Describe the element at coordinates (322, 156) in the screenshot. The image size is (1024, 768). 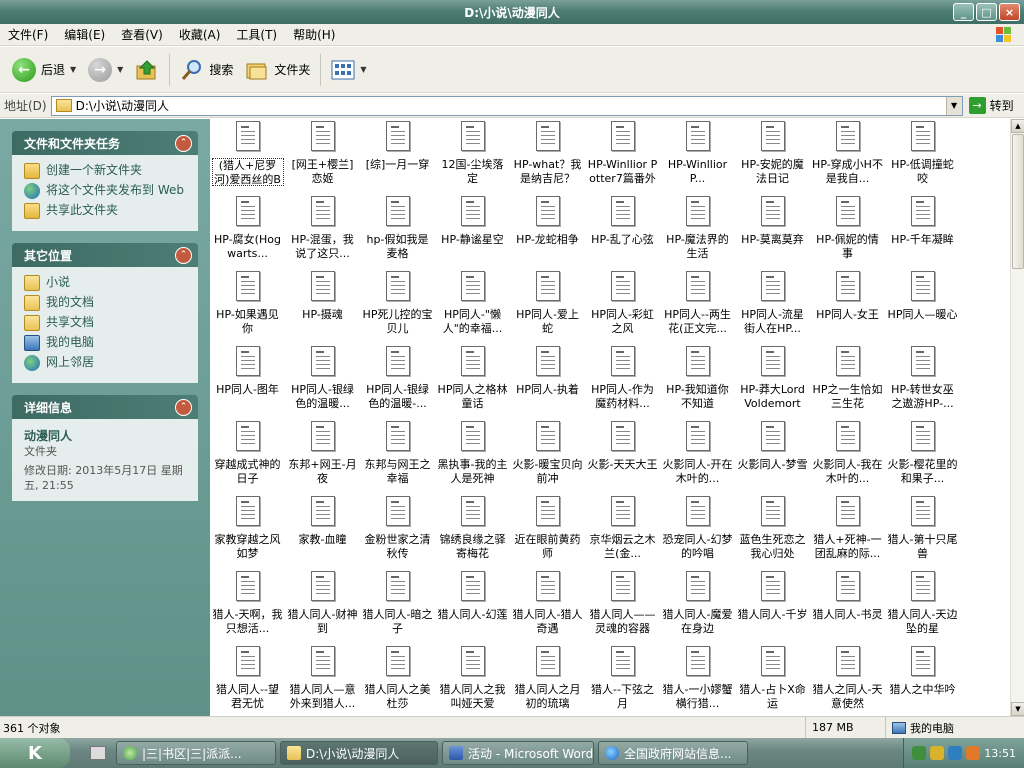
I see `file-item: [网王+樱兰]恋姬` at that location.